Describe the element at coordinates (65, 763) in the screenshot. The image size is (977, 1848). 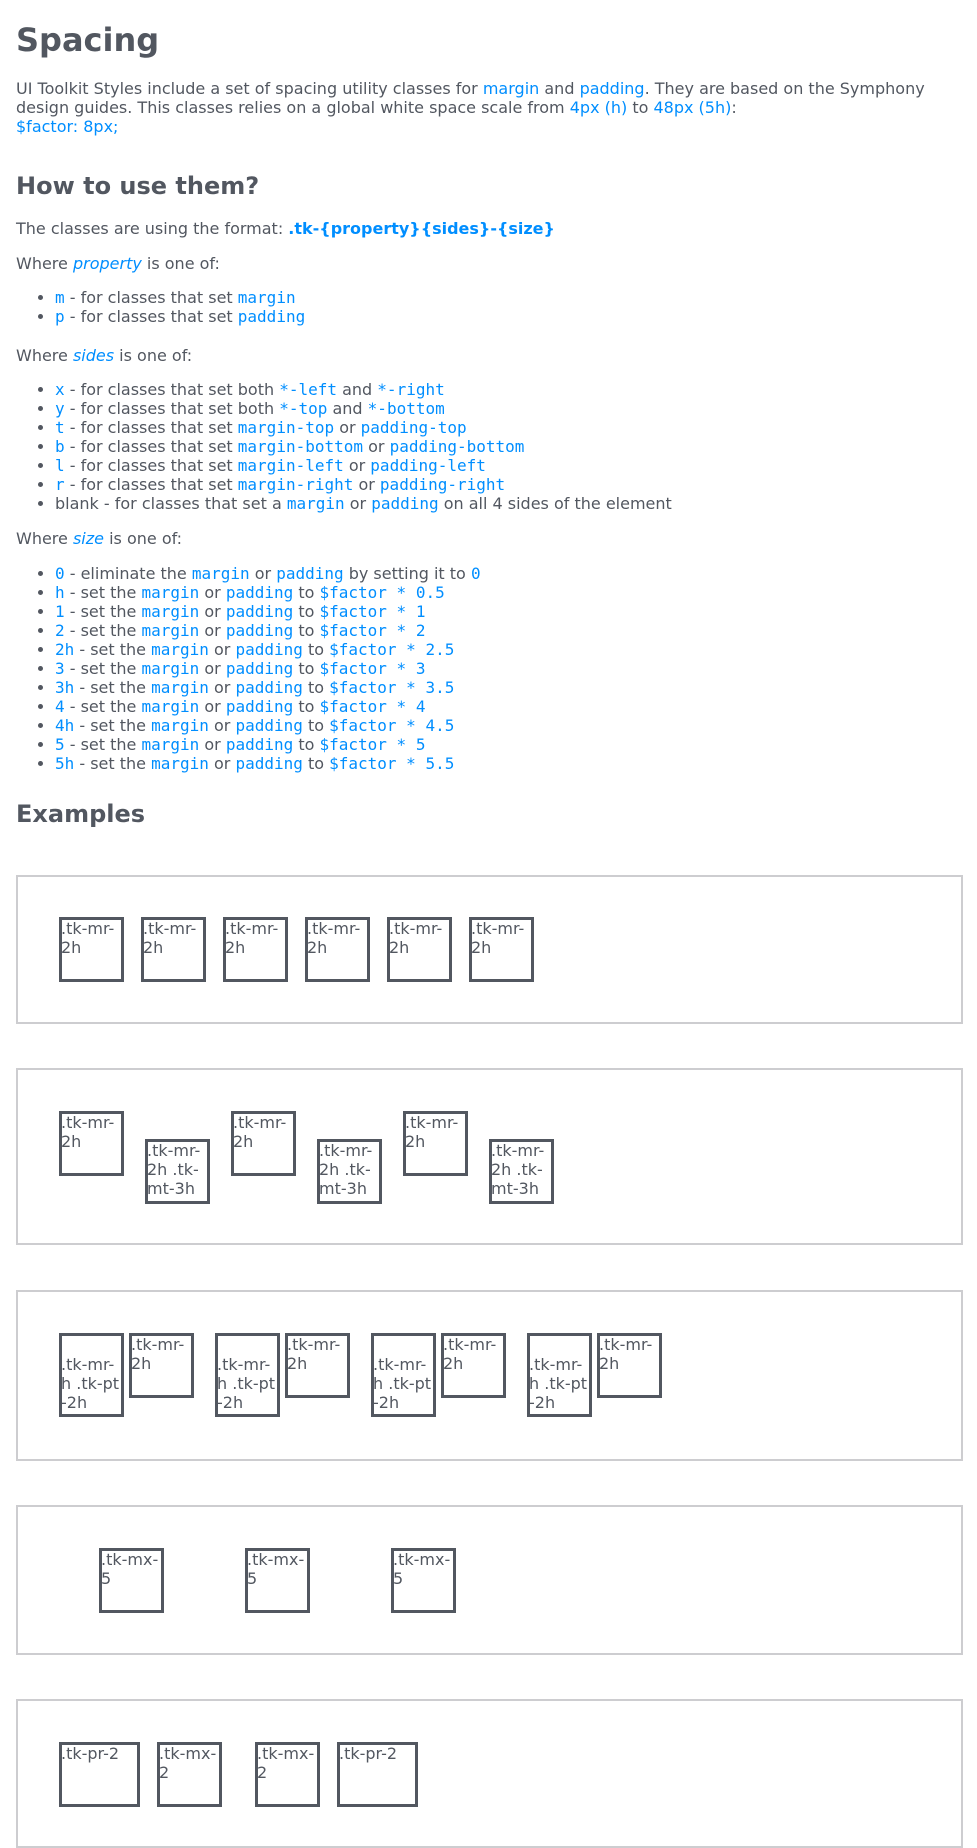
I see `code: 5h` at that location.